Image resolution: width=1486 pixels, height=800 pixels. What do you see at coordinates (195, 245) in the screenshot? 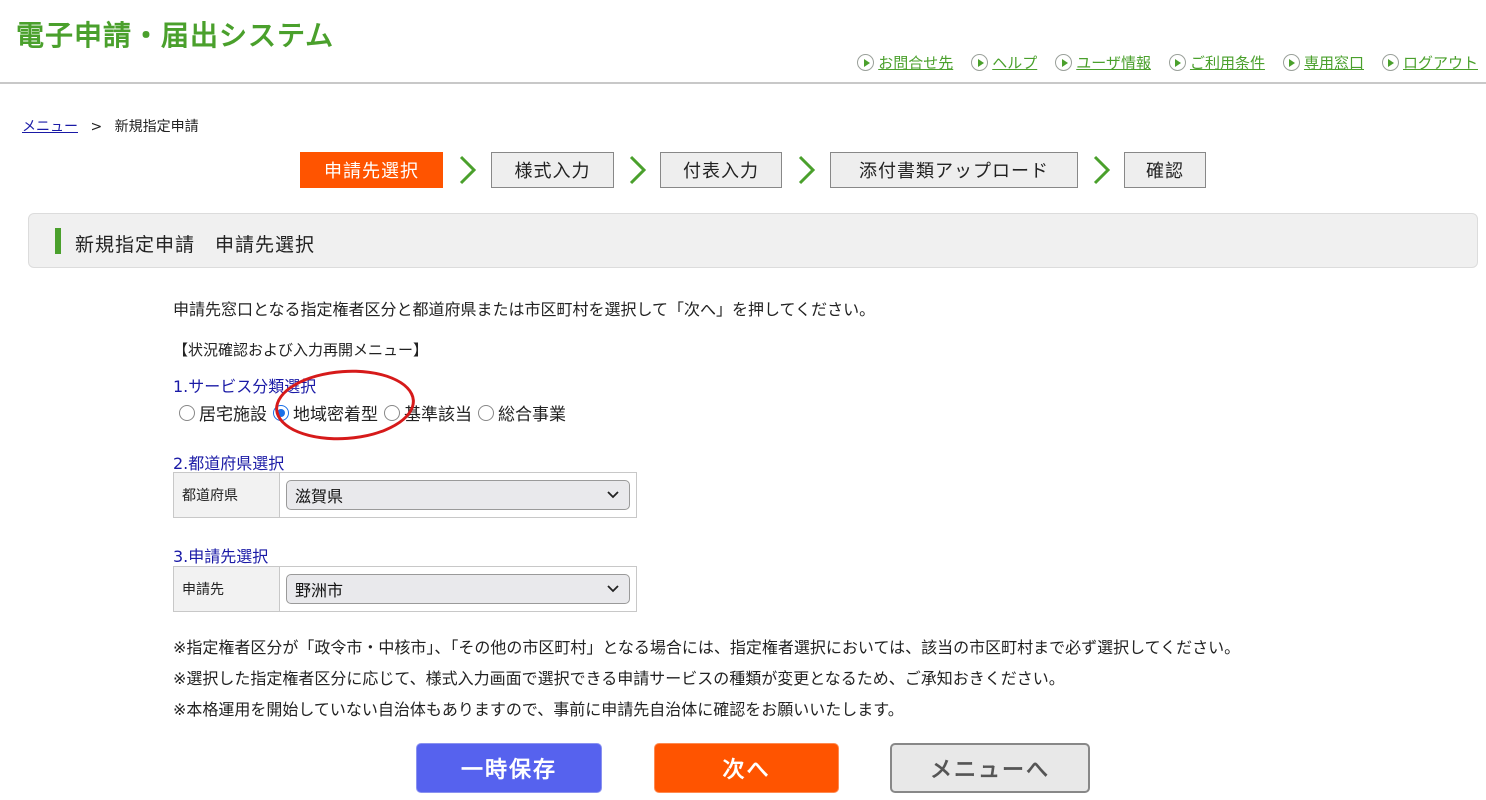
I see `section-title: 新規指定申請 申請先選択` at bounding box center [195, 245].